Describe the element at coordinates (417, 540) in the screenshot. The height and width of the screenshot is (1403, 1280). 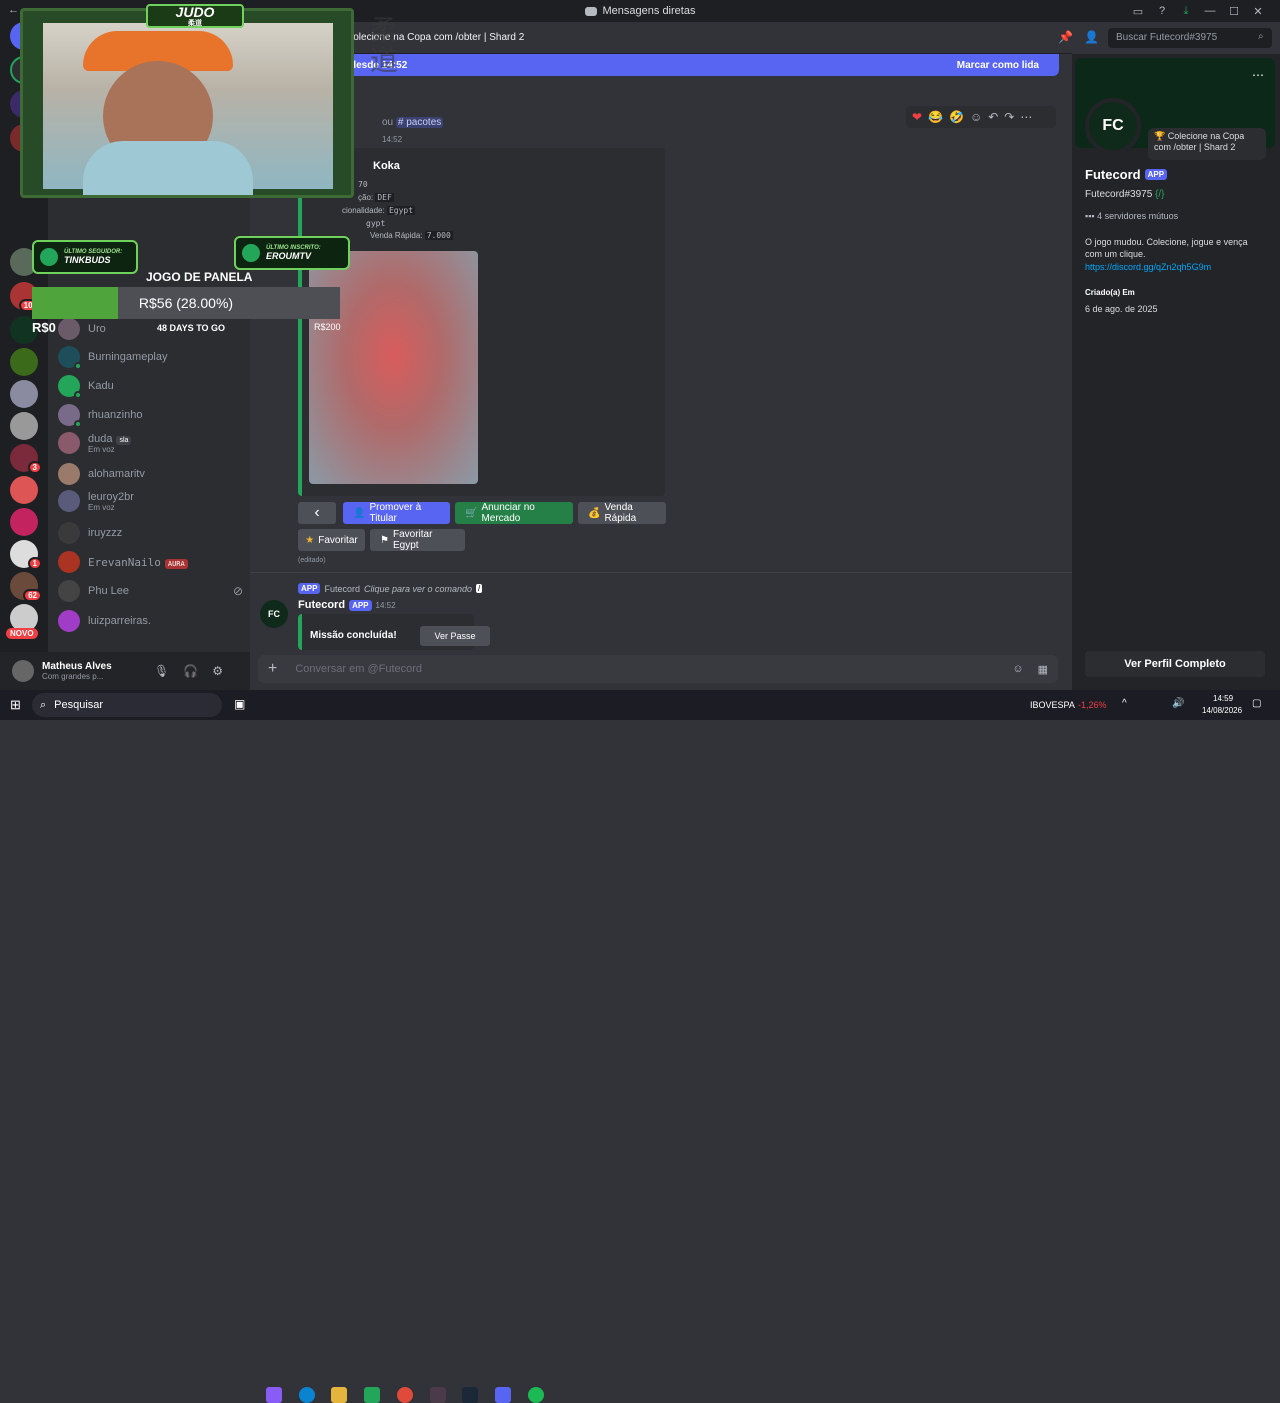
I see `favorite-country-button: ⚑ Favoritar Egypt` at that location.